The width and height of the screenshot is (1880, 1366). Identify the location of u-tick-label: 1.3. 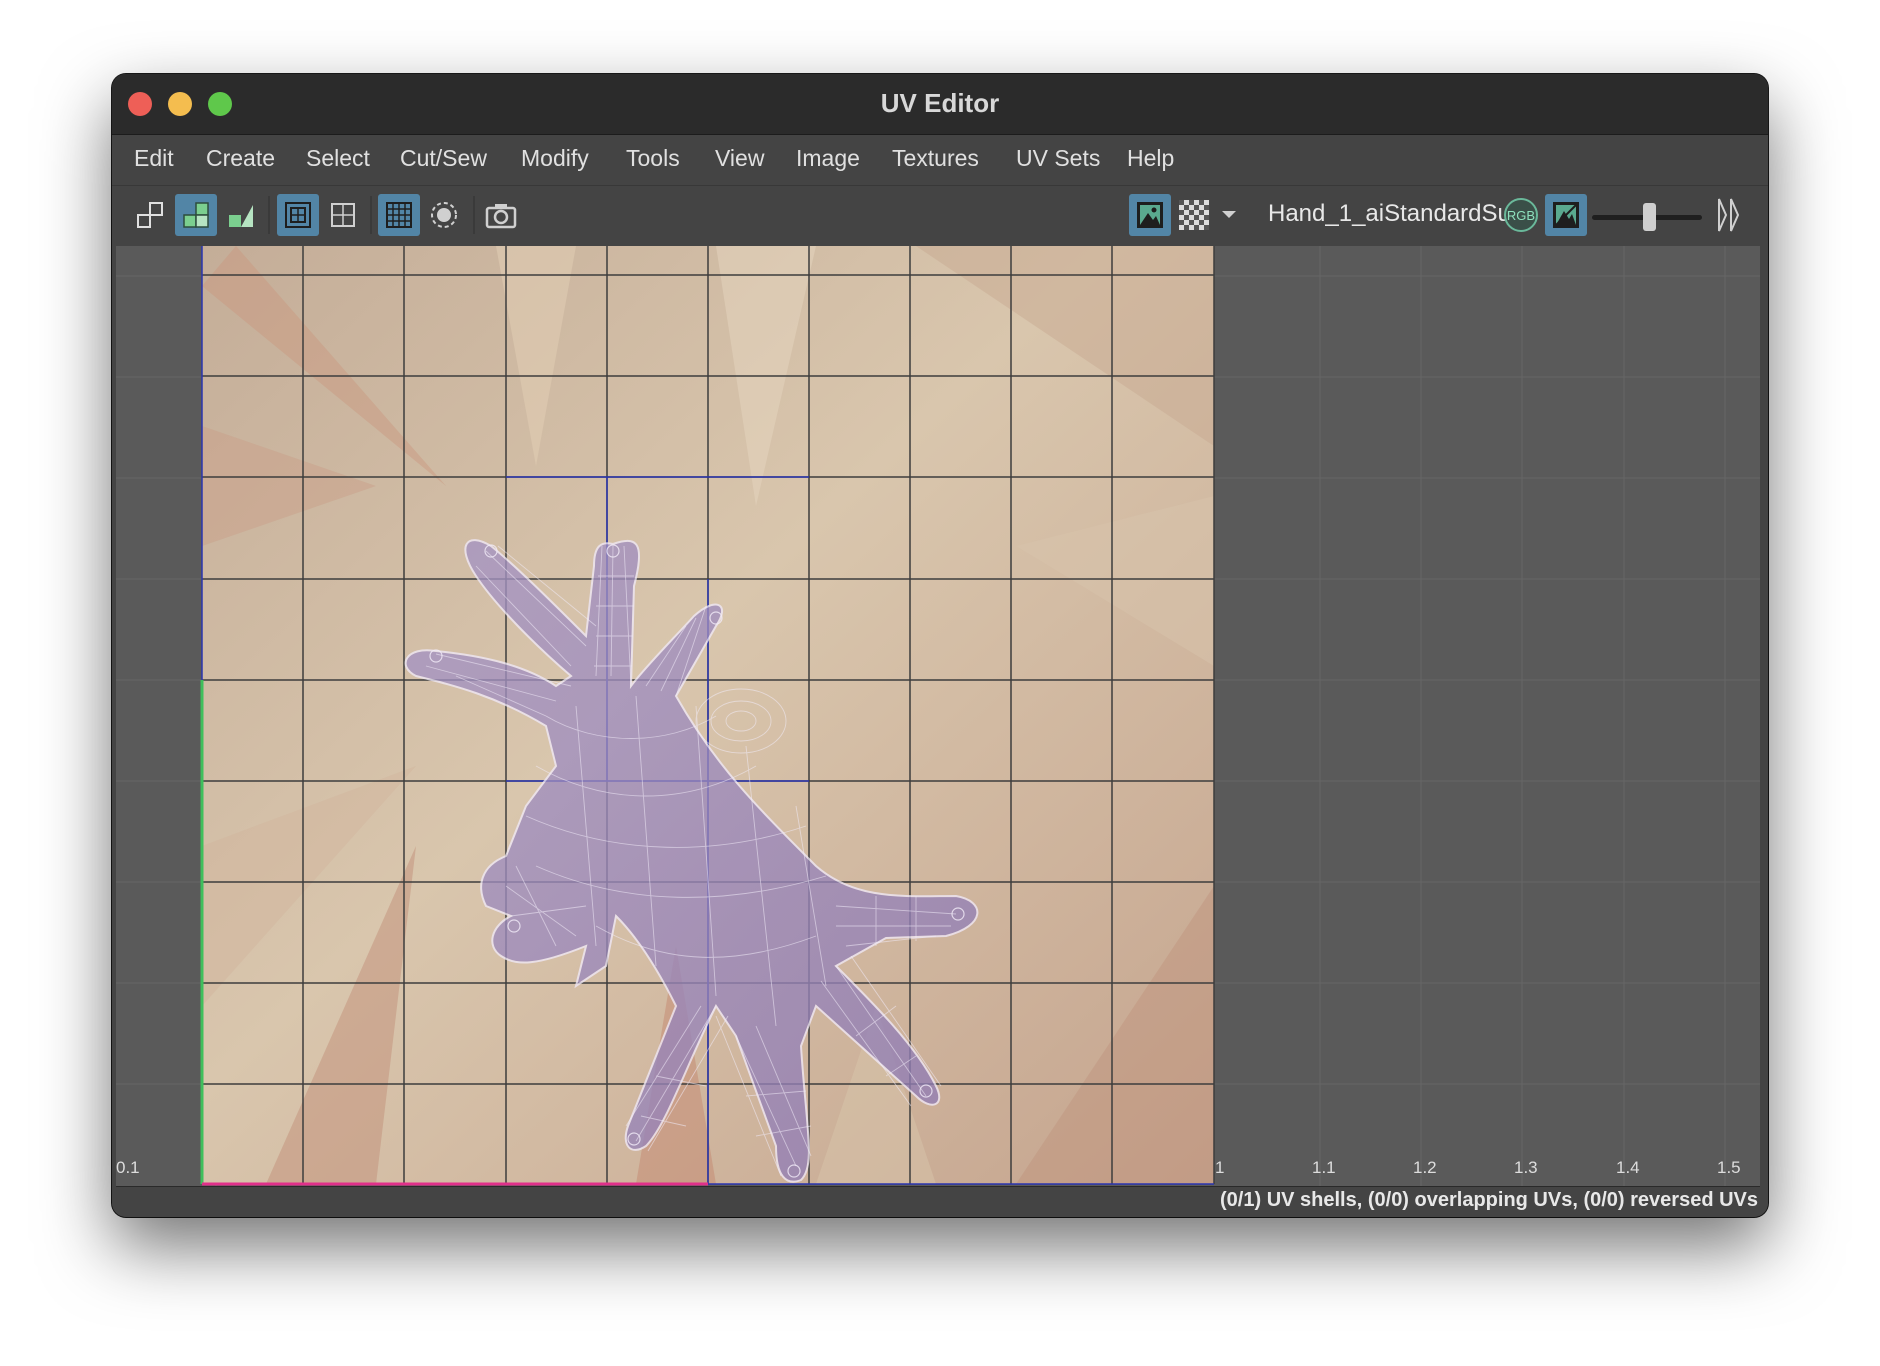
(1526, 1167).